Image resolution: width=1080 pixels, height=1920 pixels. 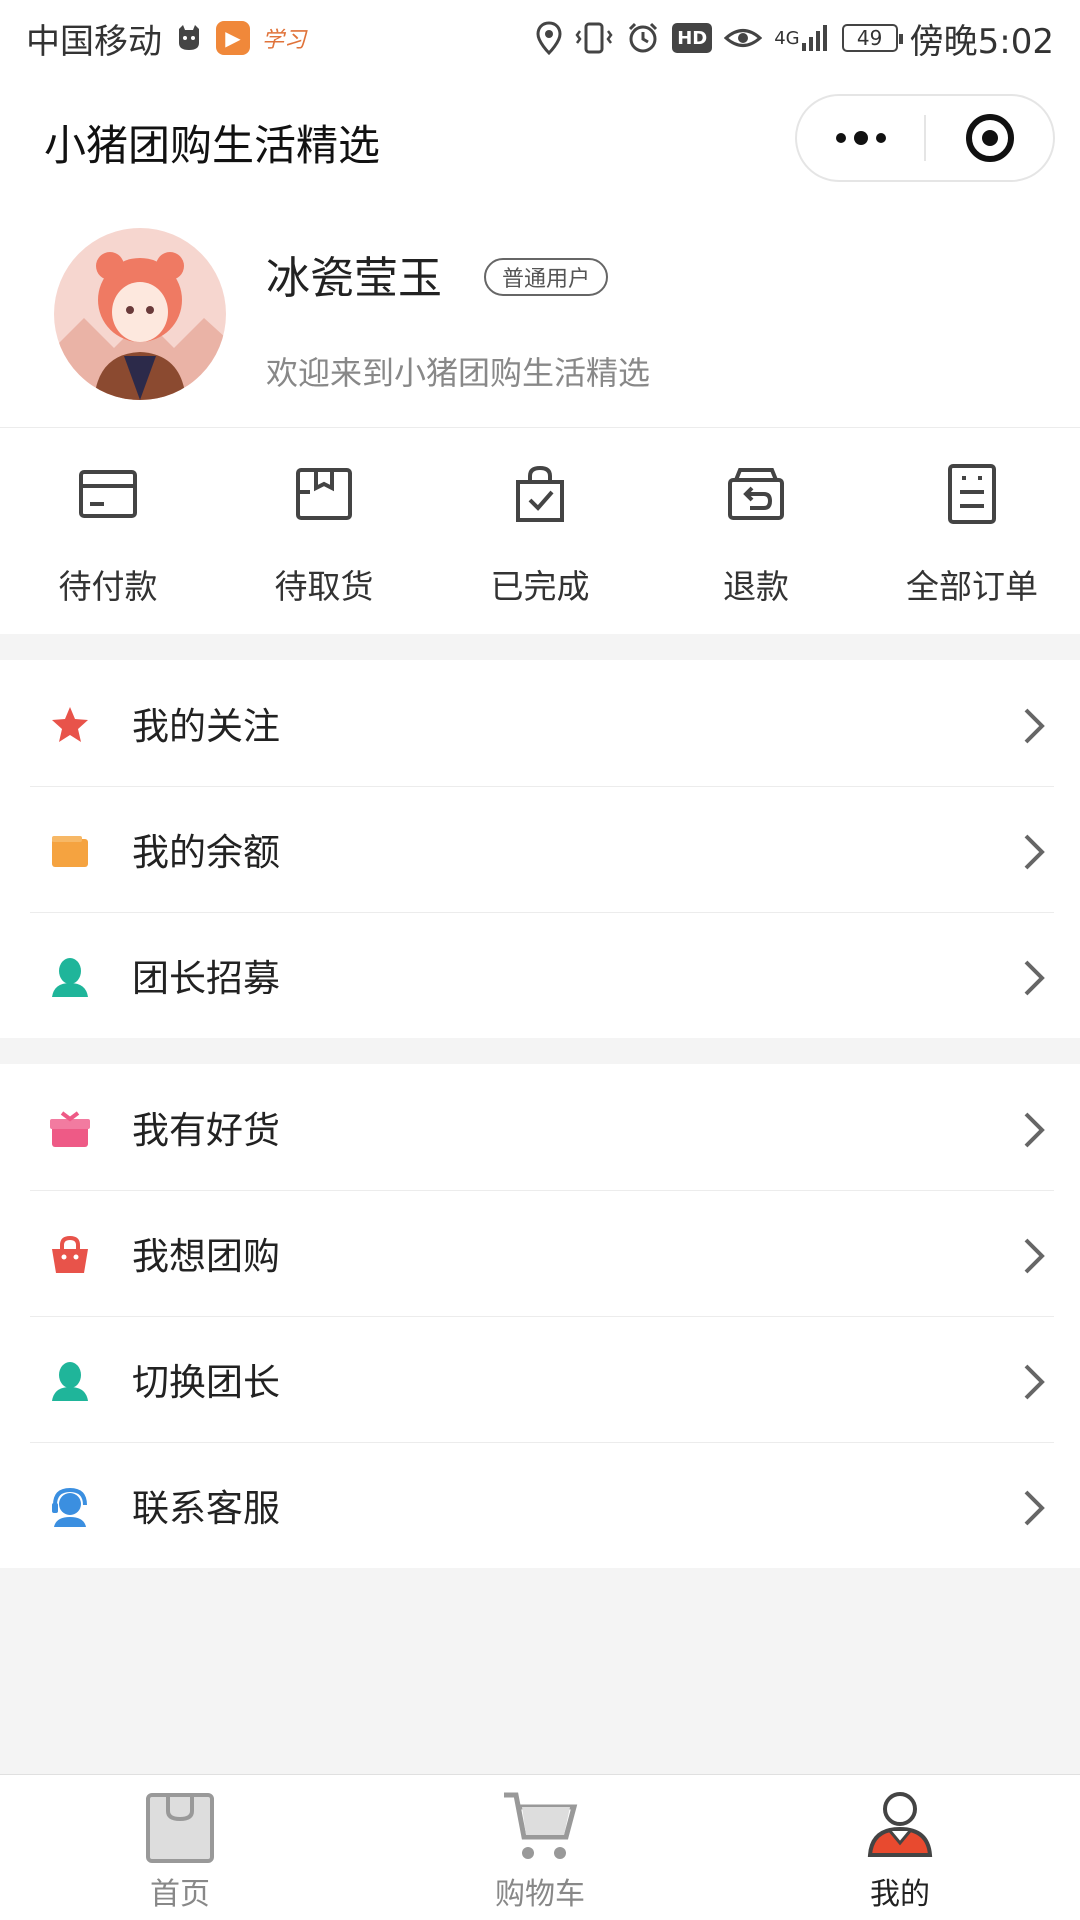 I want to click on tab-mine: 我的, so click(x=900, y=1847).